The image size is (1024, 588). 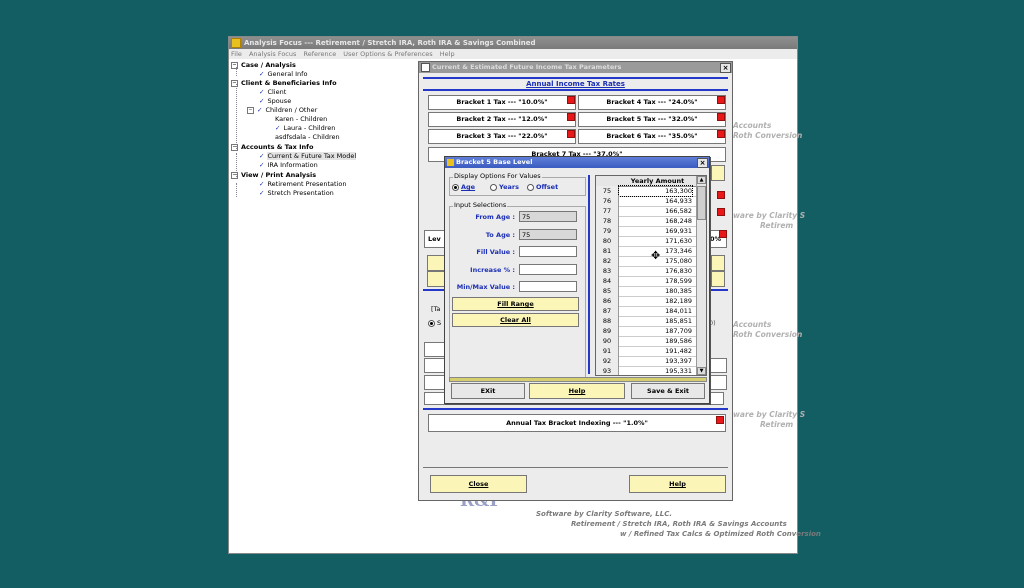 What do you see at coordinates (319, 54) in the screenshot?
I see `menu-reference: Reference` at bounding box center [319, 54].